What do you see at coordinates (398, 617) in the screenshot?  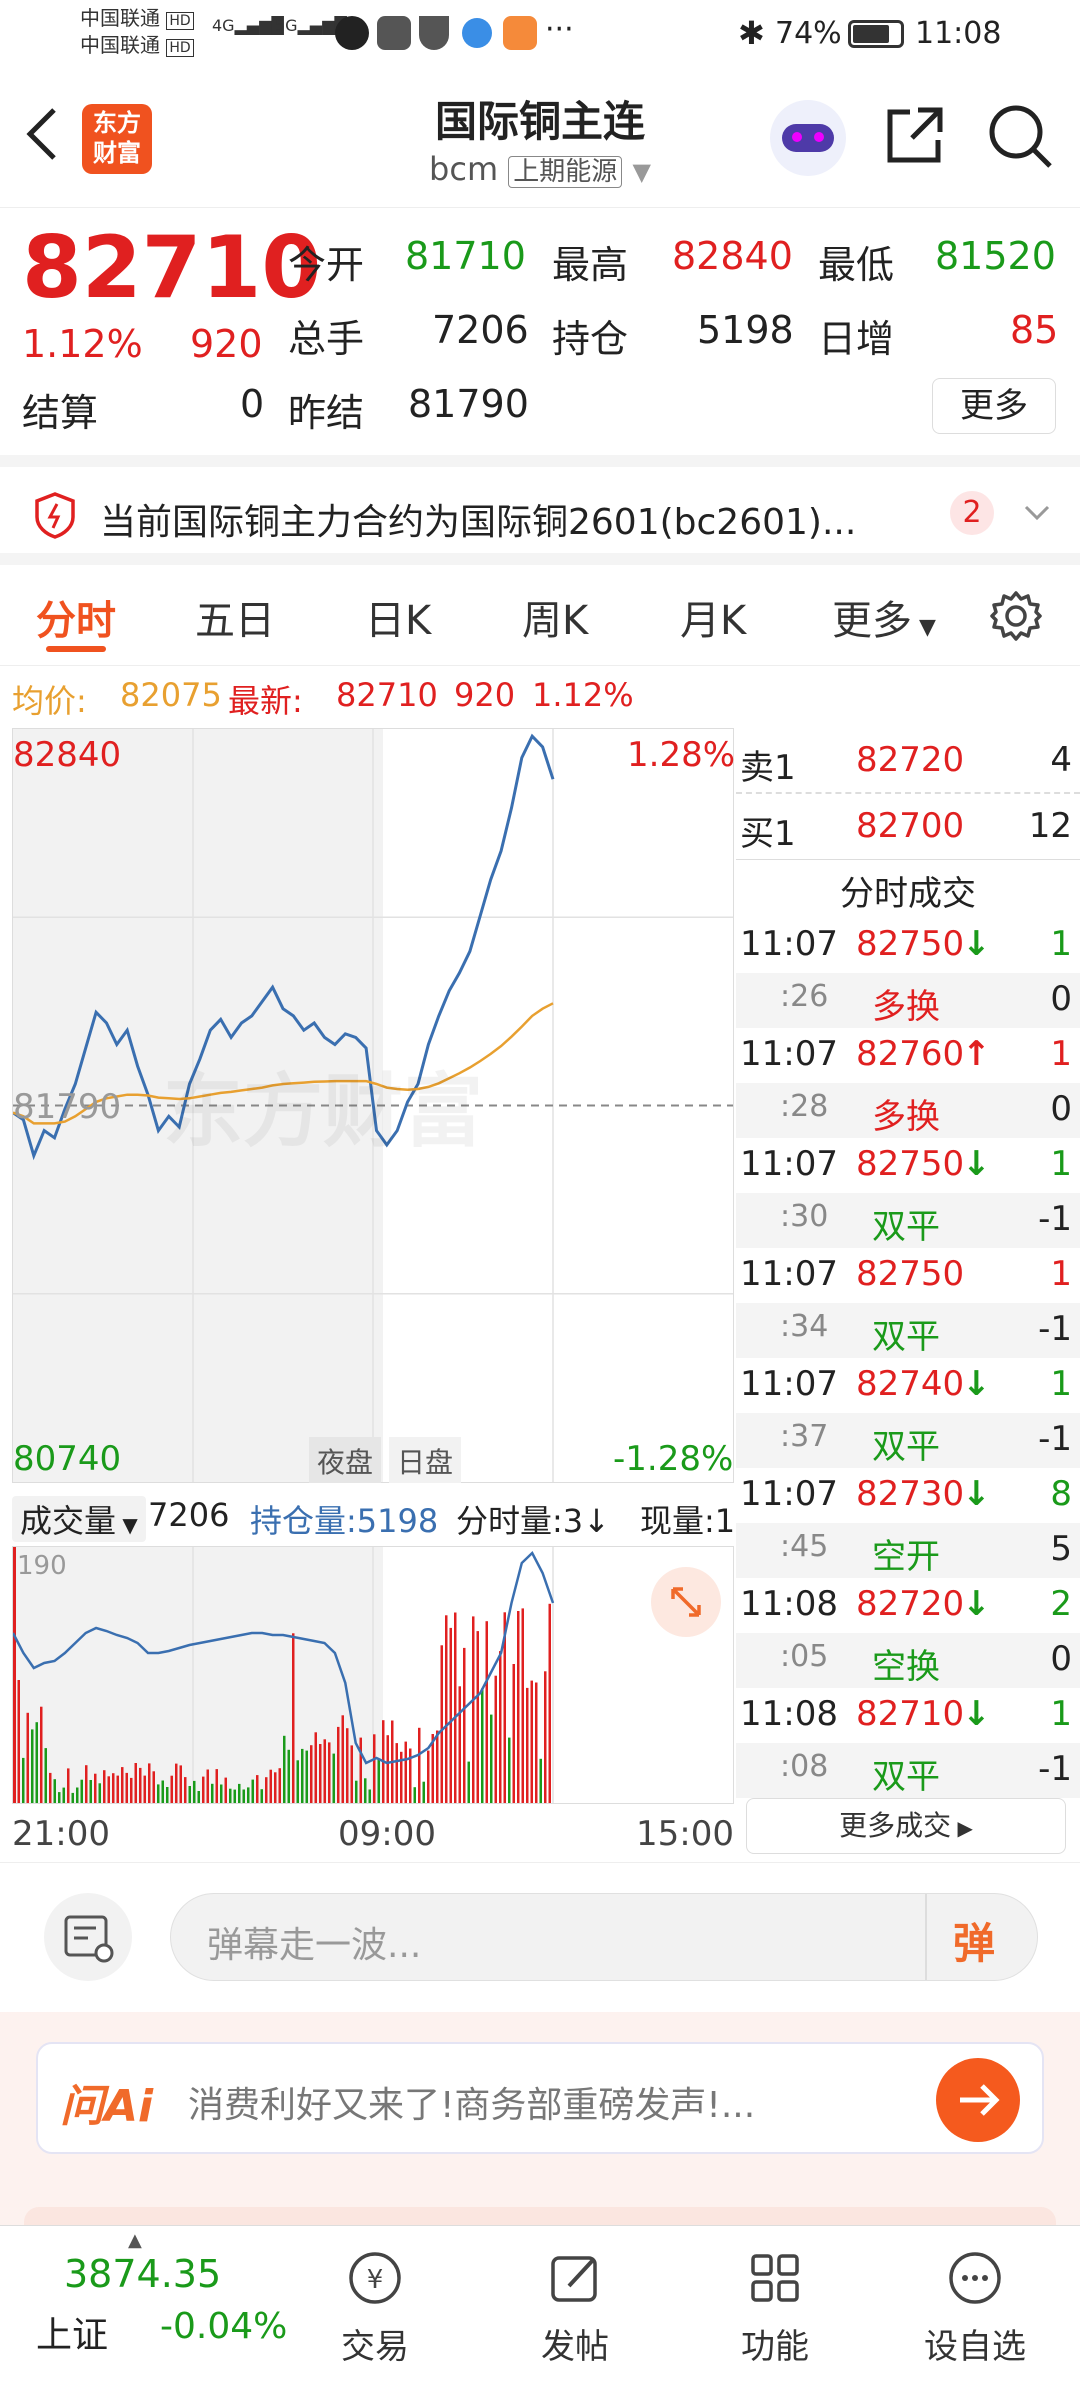 I see `tab-daily-k: 日K` at bounding box center [398, 617].